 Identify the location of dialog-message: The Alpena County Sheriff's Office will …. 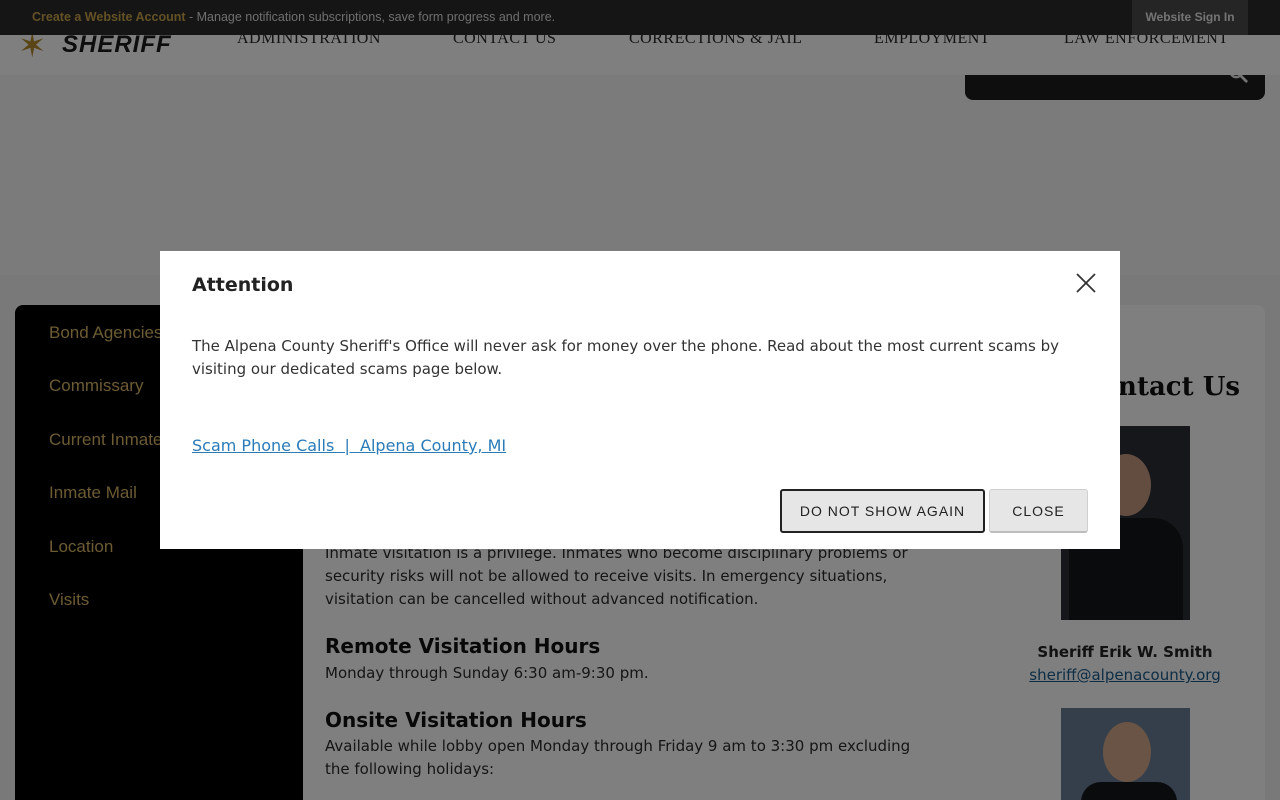
(625, 357).